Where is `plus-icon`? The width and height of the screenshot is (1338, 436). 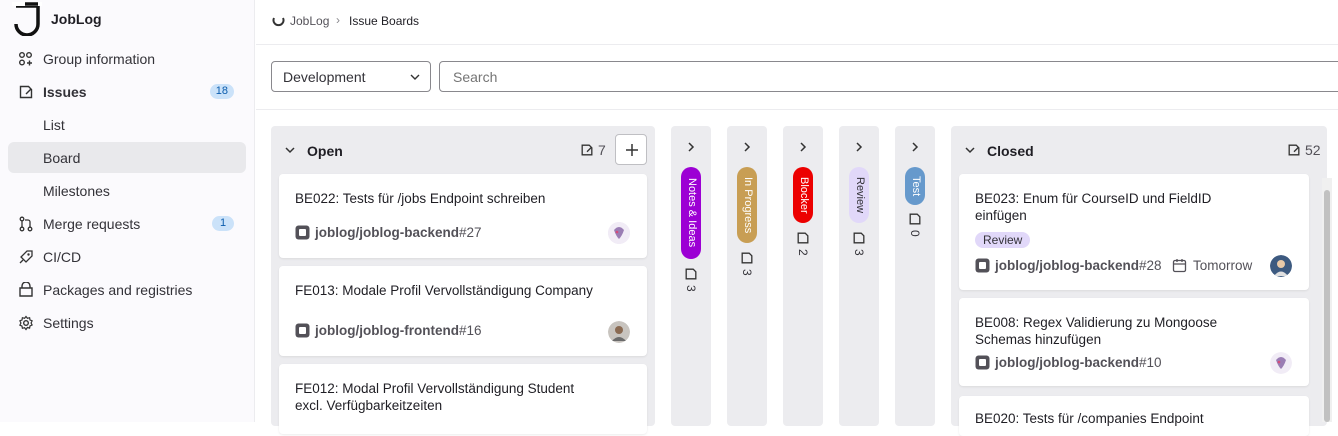 plus-icon is located at coordinates (632, 150).